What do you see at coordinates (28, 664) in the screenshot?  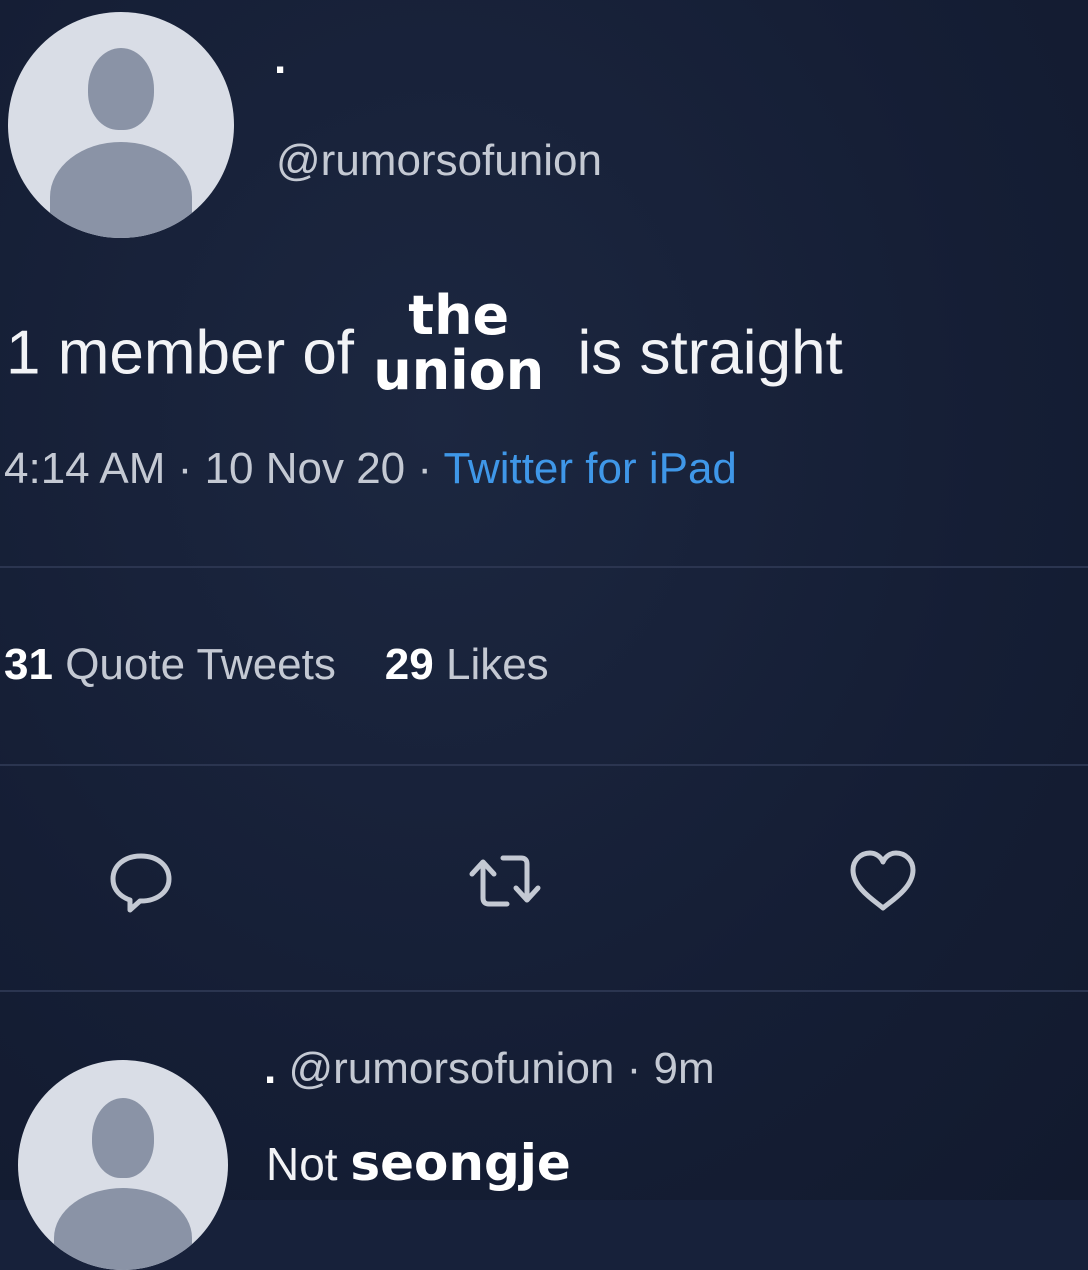 I see `quote-count: 31` at bounding box center [28, 664].